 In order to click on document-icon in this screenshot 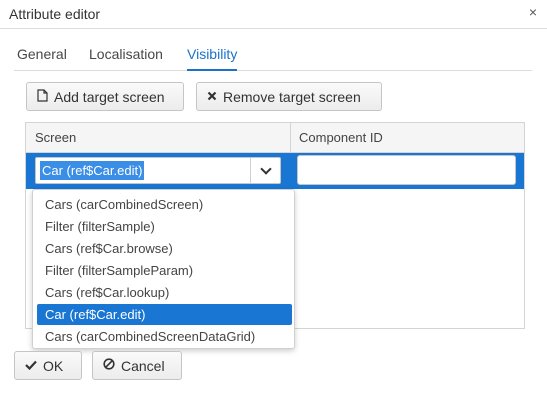, I will do `click(42, 96)`.